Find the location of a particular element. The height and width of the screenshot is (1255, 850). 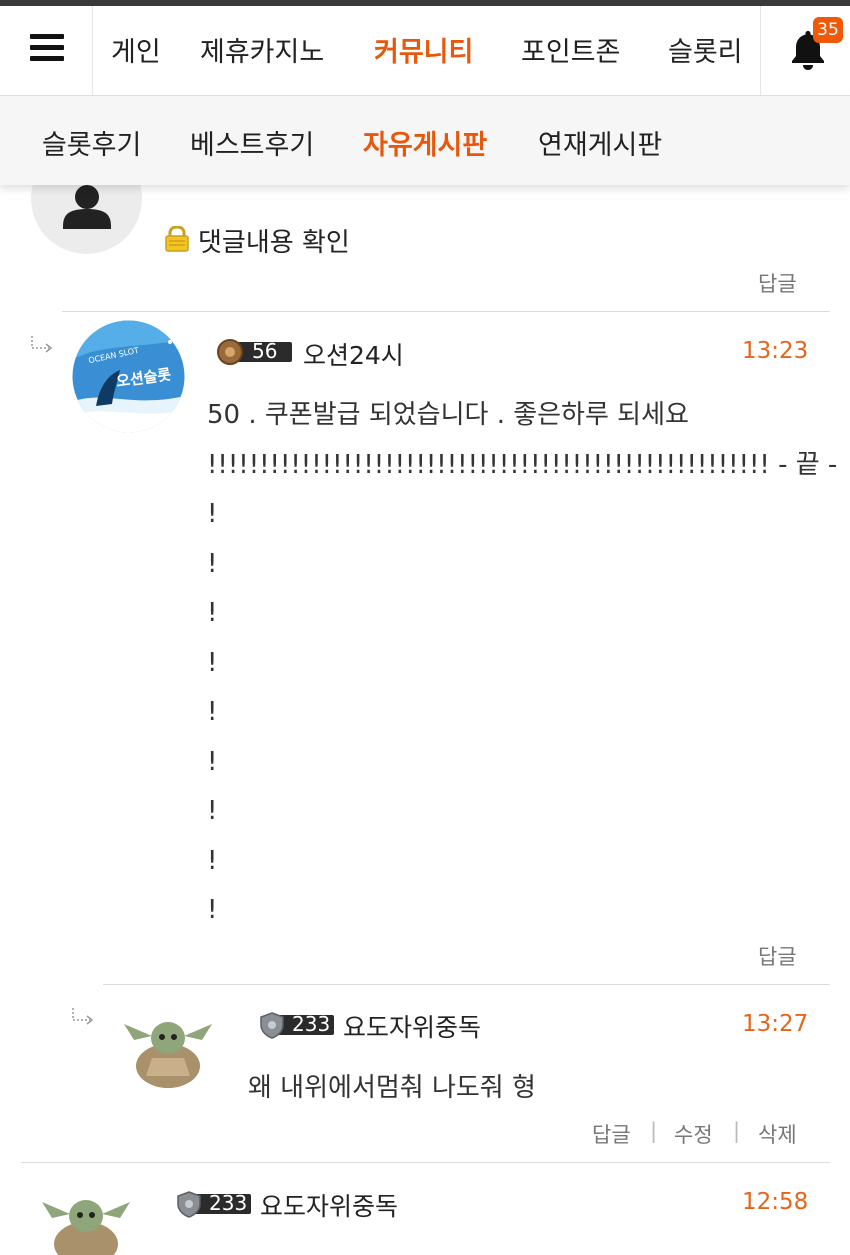

comment-time: 13:23 is located at coordinates (775, 351).